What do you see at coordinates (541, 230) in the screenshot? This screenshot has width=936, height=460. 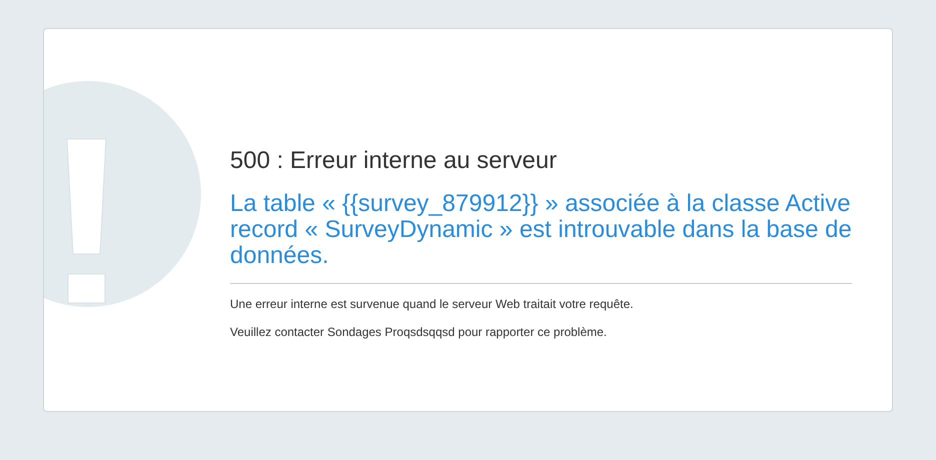 I see `error-message: La table « {{survey_879912}} » associée à la classe Active record « SurveyDynamic » est introuvable dans la base de données.` at bounding box center [541, 230].